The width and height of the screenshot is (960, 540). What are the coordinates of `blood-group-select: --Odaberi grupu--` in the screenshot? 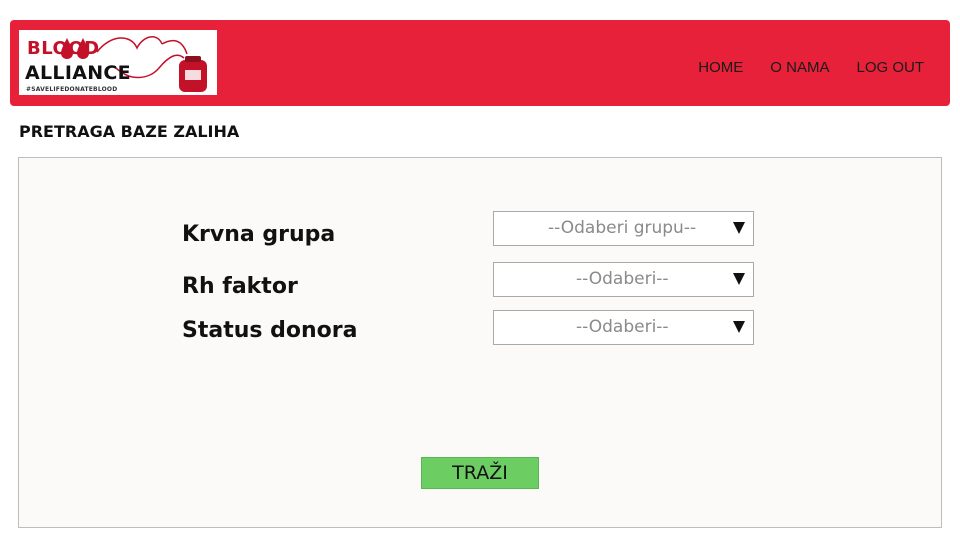 It's located at (623, 228).